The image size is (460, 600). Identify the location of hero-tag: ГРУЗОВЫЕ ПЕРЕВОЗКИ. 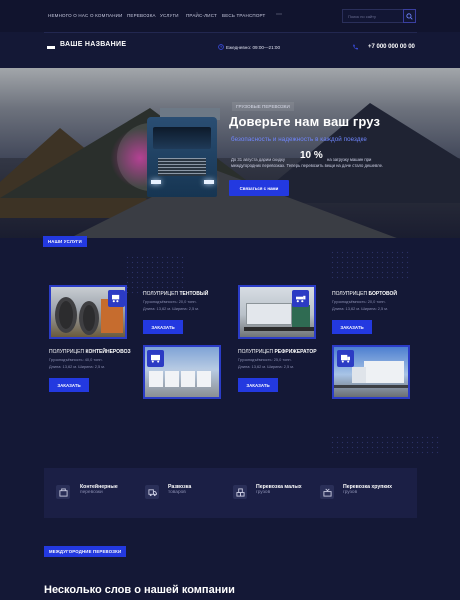
(263, 106).